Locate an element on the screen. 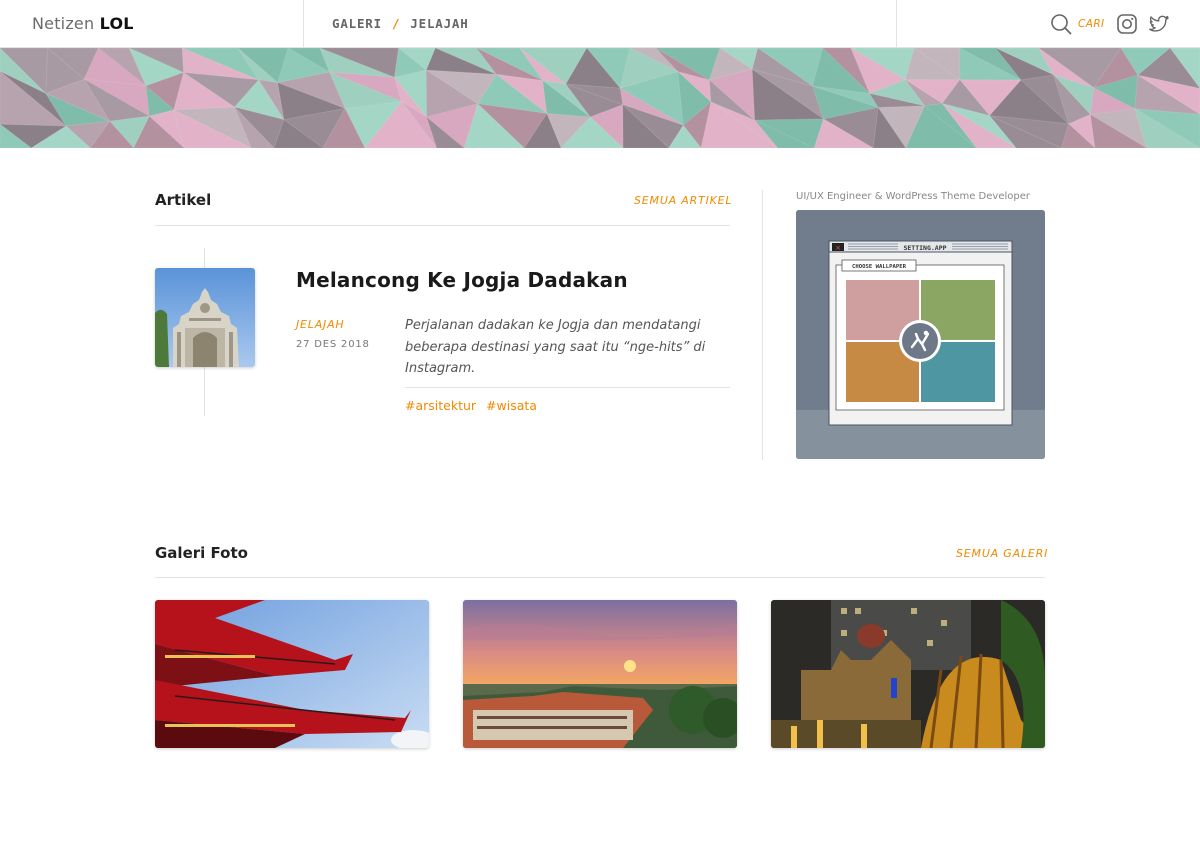 The image size is (1200, 857). tag-link-wisata: #wisata is located at coordinates (511, 405).